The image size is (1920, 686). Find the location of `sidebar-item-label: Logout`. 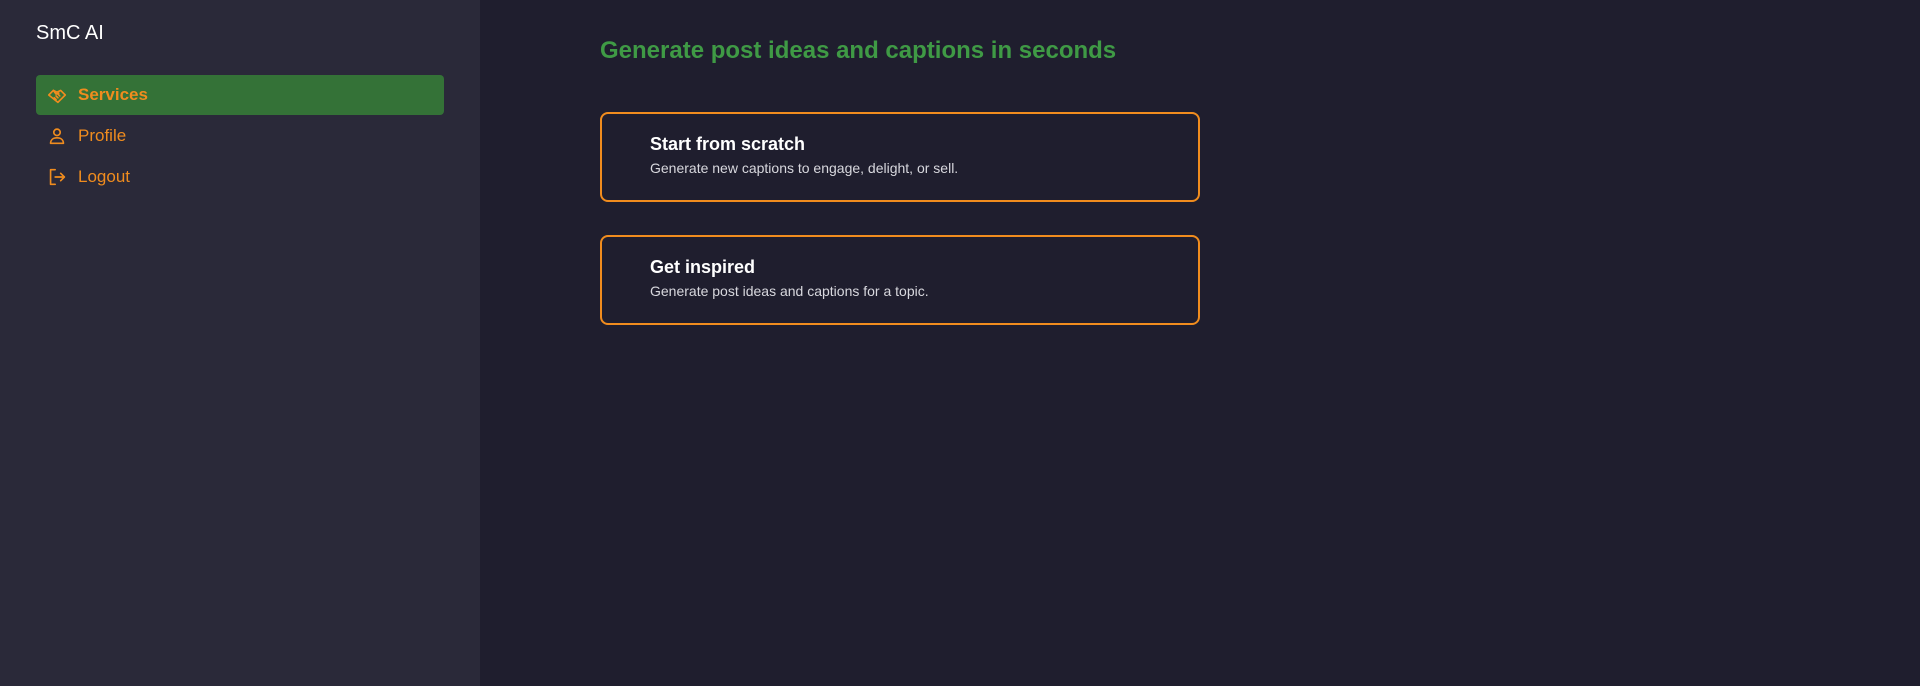

sidebar-item-label: Logout is located at coordinates (104, 176).